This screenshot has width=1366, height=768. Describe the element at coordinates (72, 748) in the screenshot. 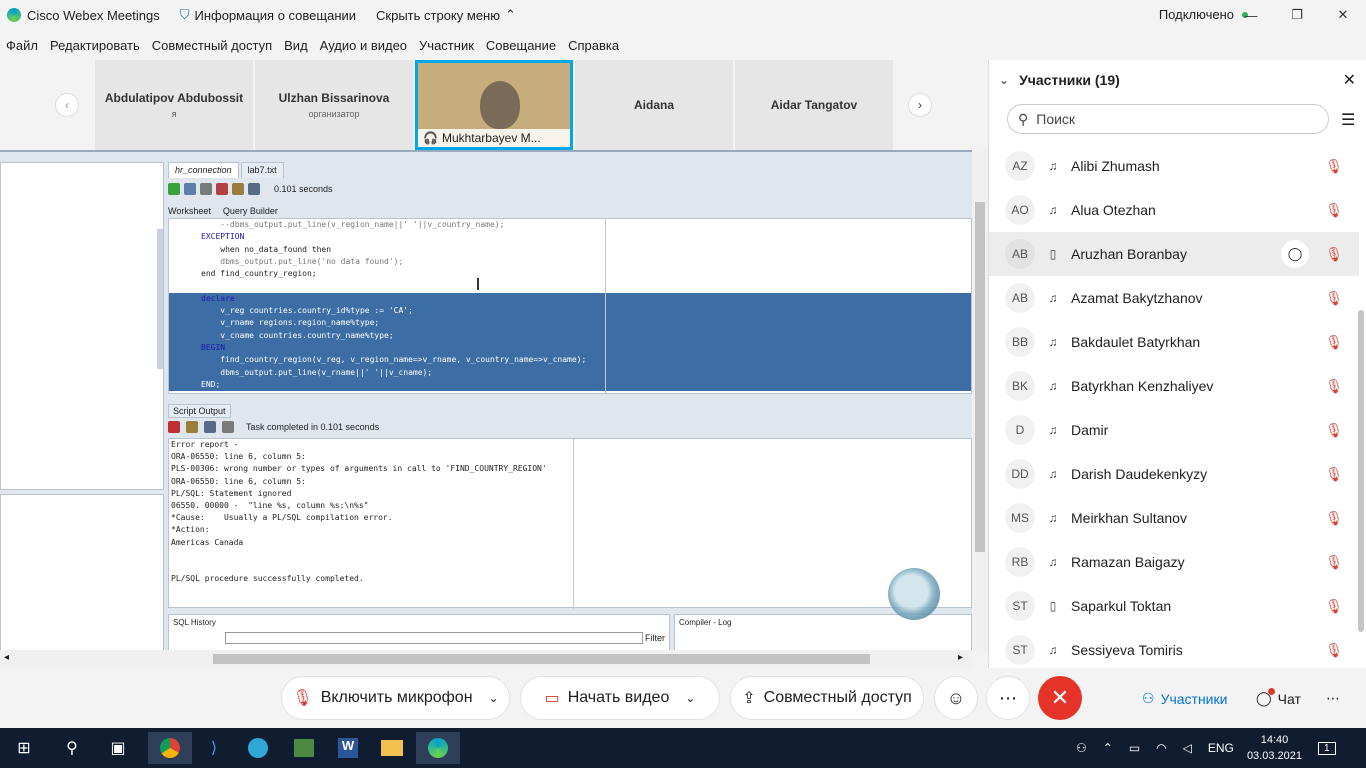

I see `search-icon: ⚲` at that location.